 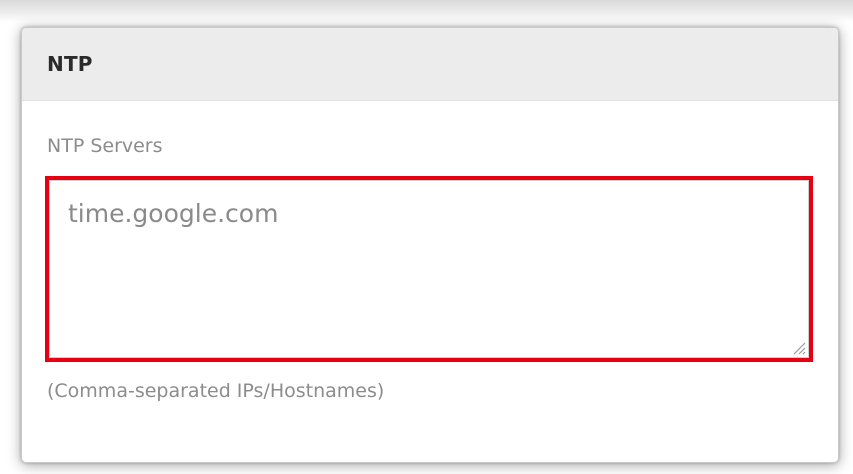 What do you see at coordinates (70, 64) in the screenshot?
I see `panel-title: NTP` at bounding box center [70, 64].